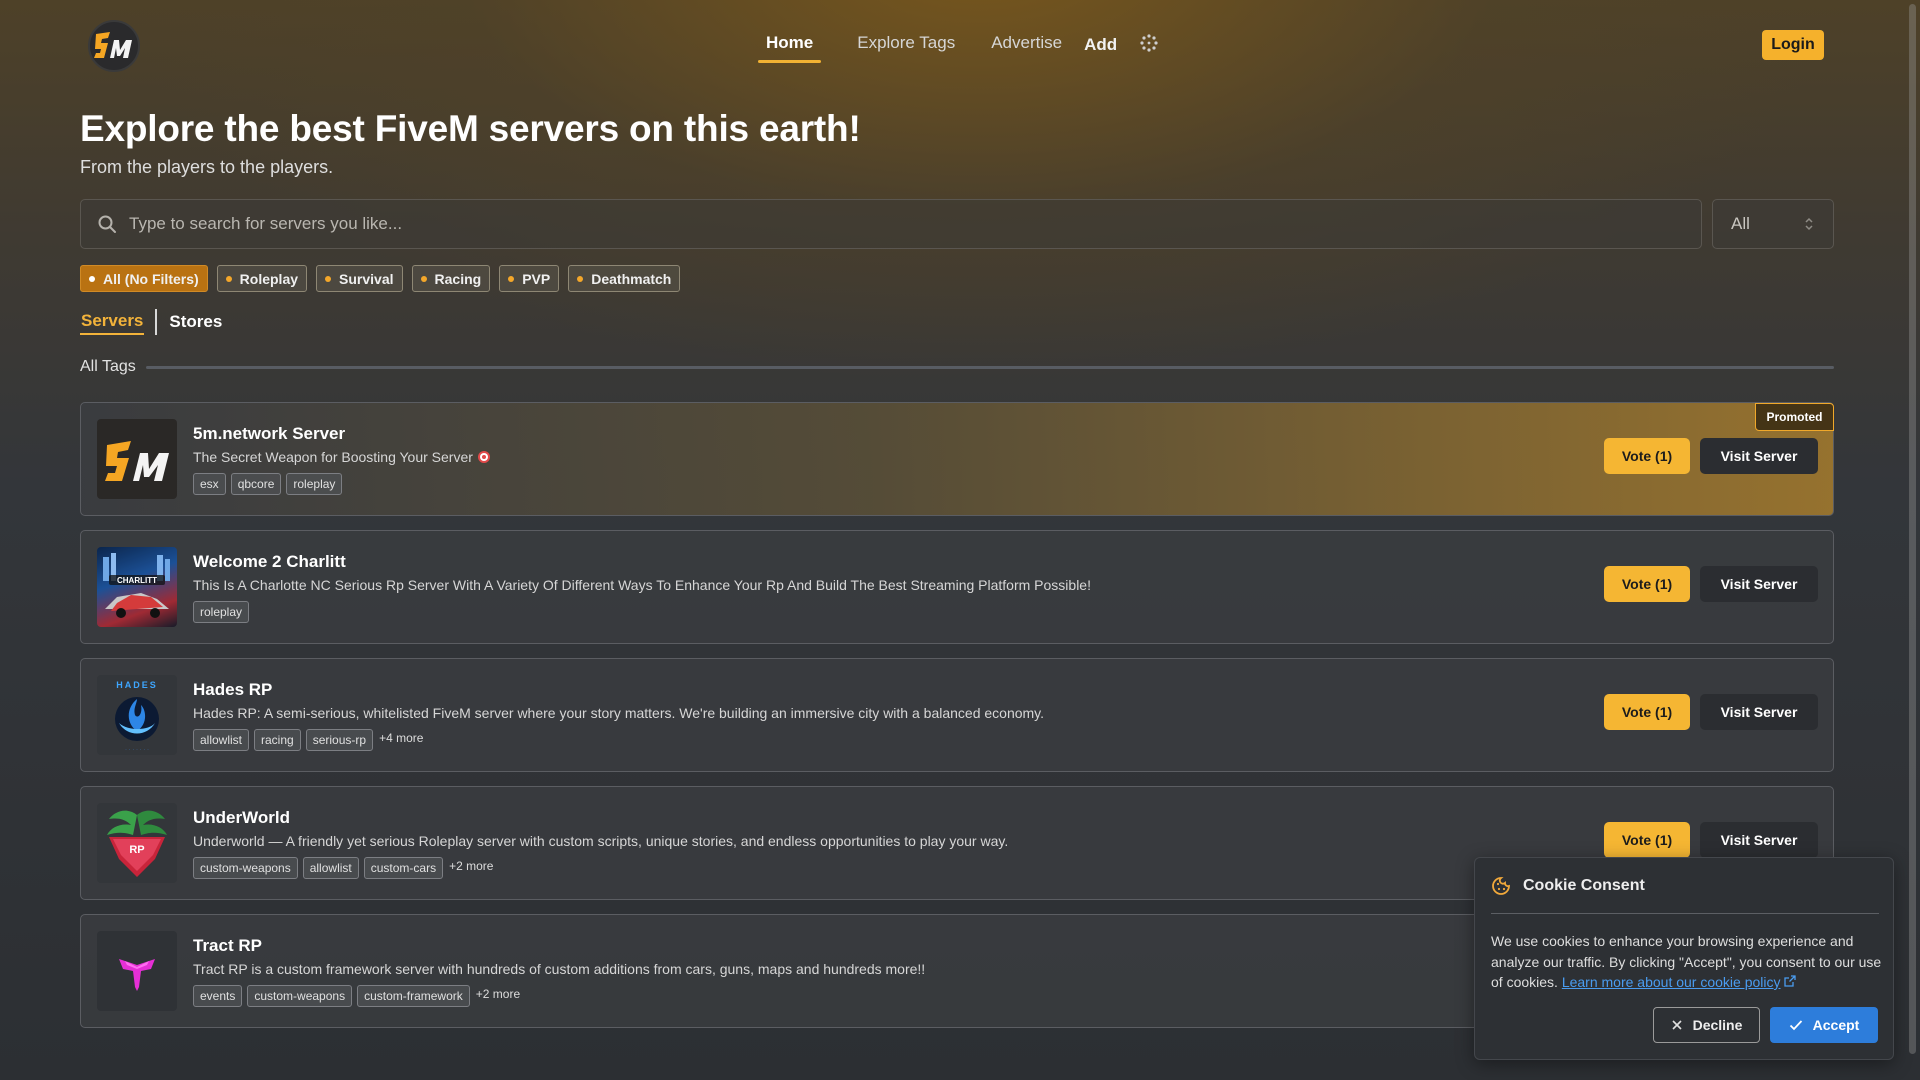 The width and height of the screenshot is (1920, 1080). I want to click on loading-dots-icon, so click(1149, 43).